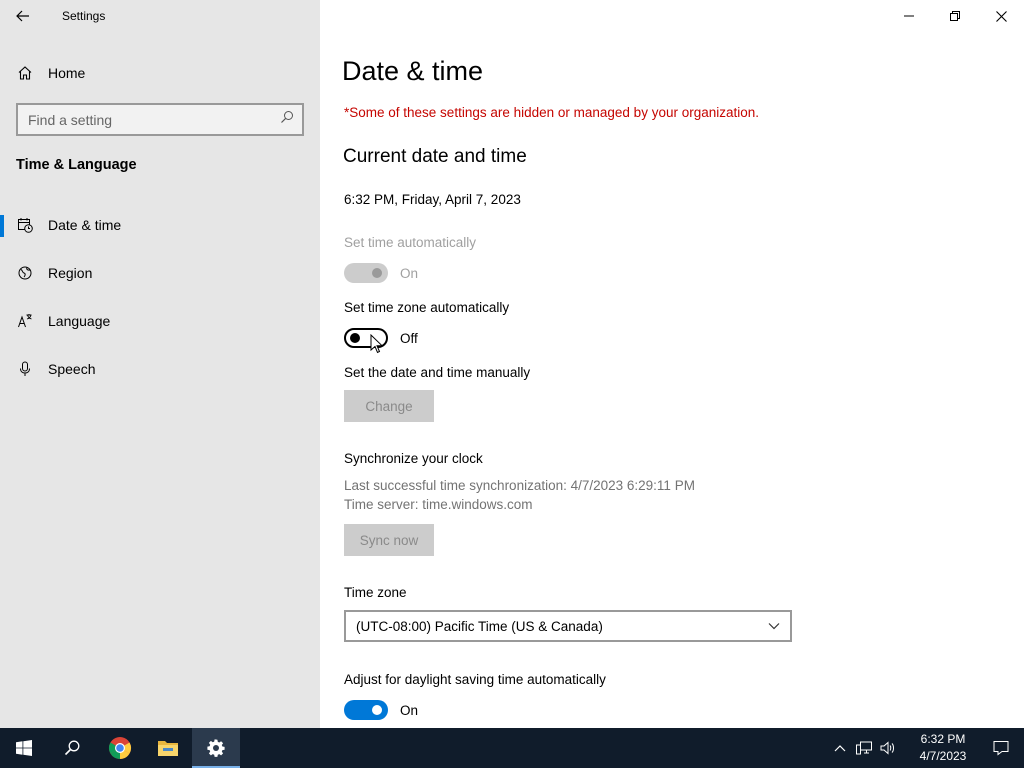 The width and height of the screenshot is (1024, 768). Describe the element at coordinates (437, 372) in the screenshot. I see `set-manually-label: Set the date and time manually` at that location.